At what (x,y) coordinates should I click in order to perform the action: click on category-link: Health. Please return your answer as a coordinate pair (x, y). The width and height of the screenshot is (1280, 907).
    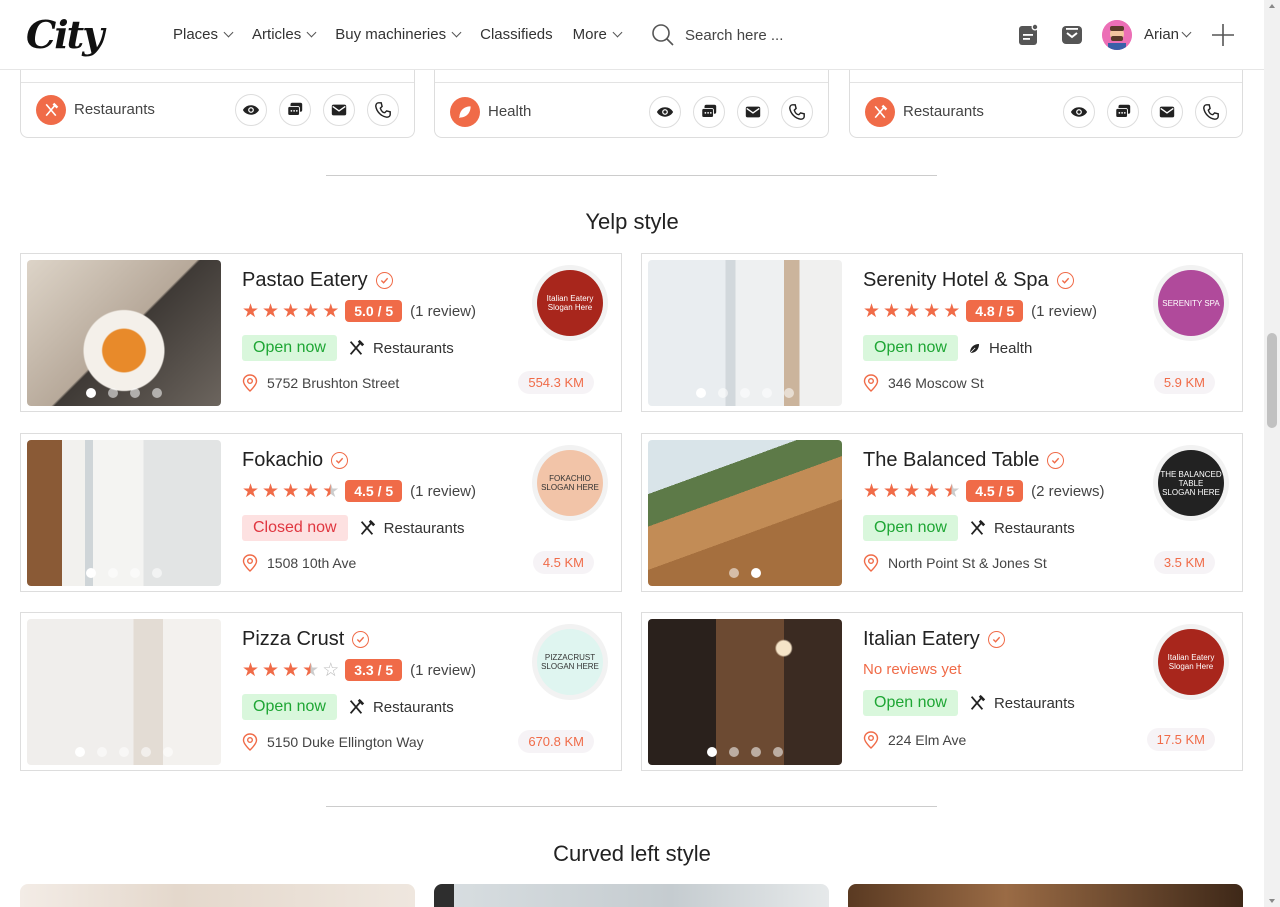
    Looking at the image, I should click on (1000, 348).